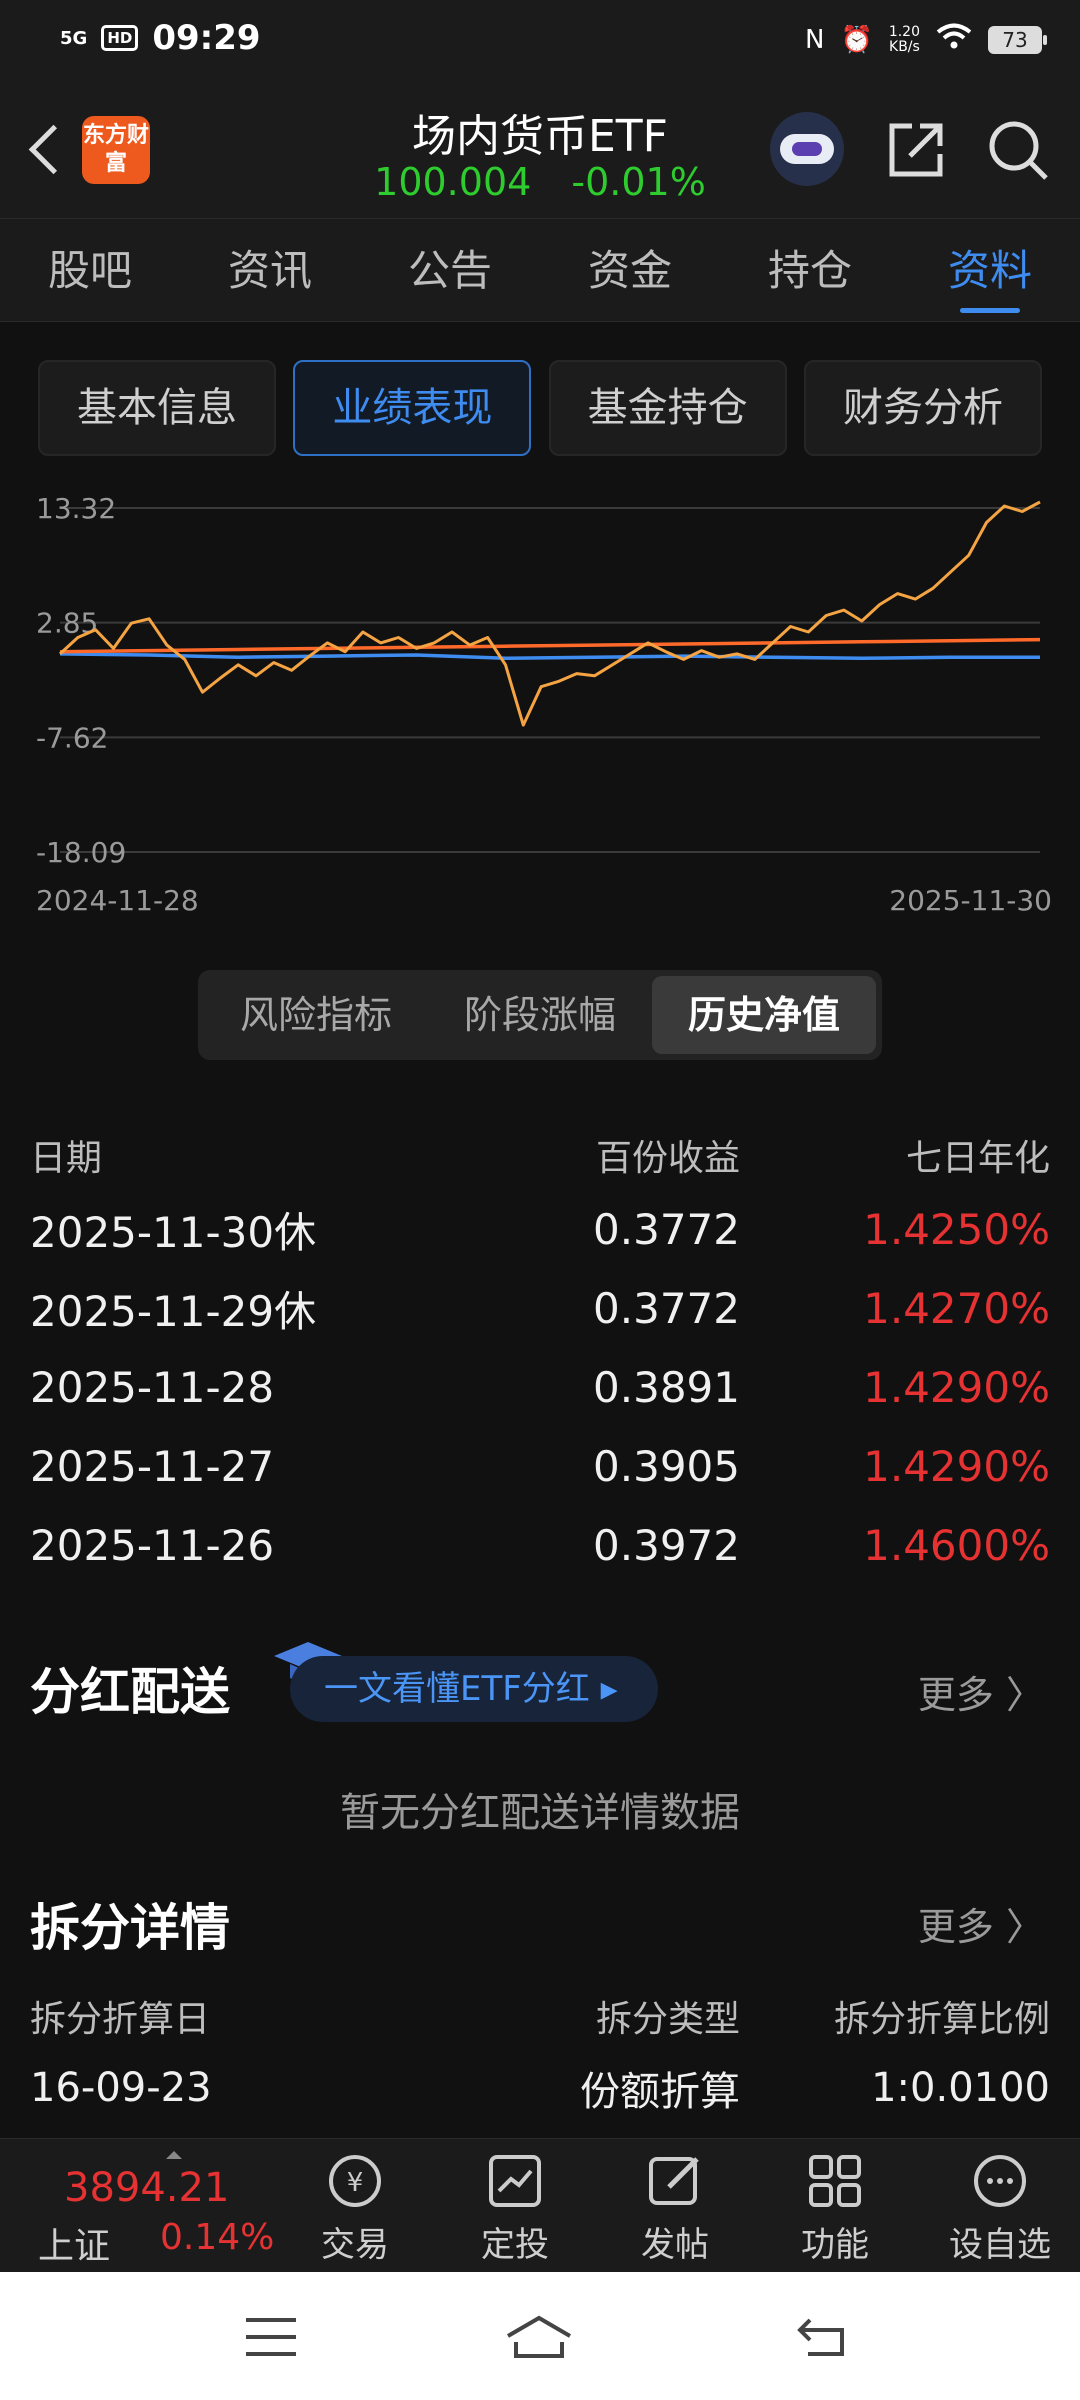  Describe the element at coordinates (120, 2019) in the screenshot. I see `header-split-date: 拆分折算日` at that location.